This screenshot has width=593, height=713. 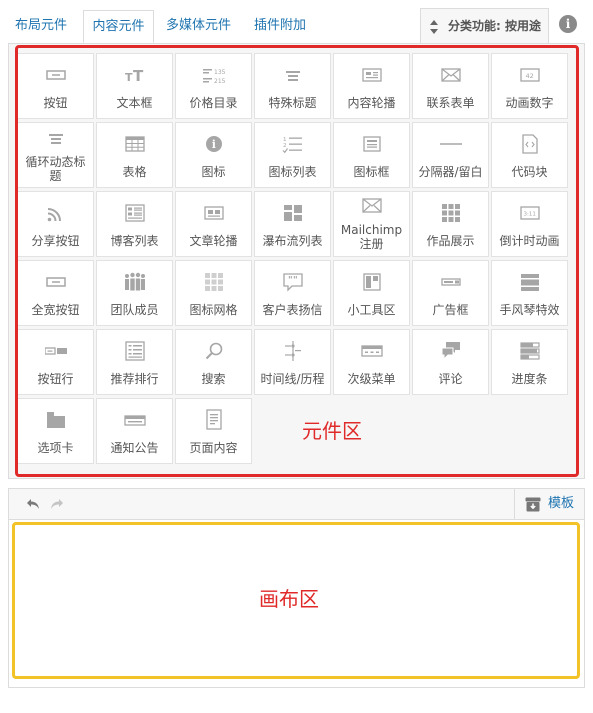 What do you see at coordinates (332, 431) in the screenshot?
I see `element-zone-label: 元件区` at bounding box center [332, 431].